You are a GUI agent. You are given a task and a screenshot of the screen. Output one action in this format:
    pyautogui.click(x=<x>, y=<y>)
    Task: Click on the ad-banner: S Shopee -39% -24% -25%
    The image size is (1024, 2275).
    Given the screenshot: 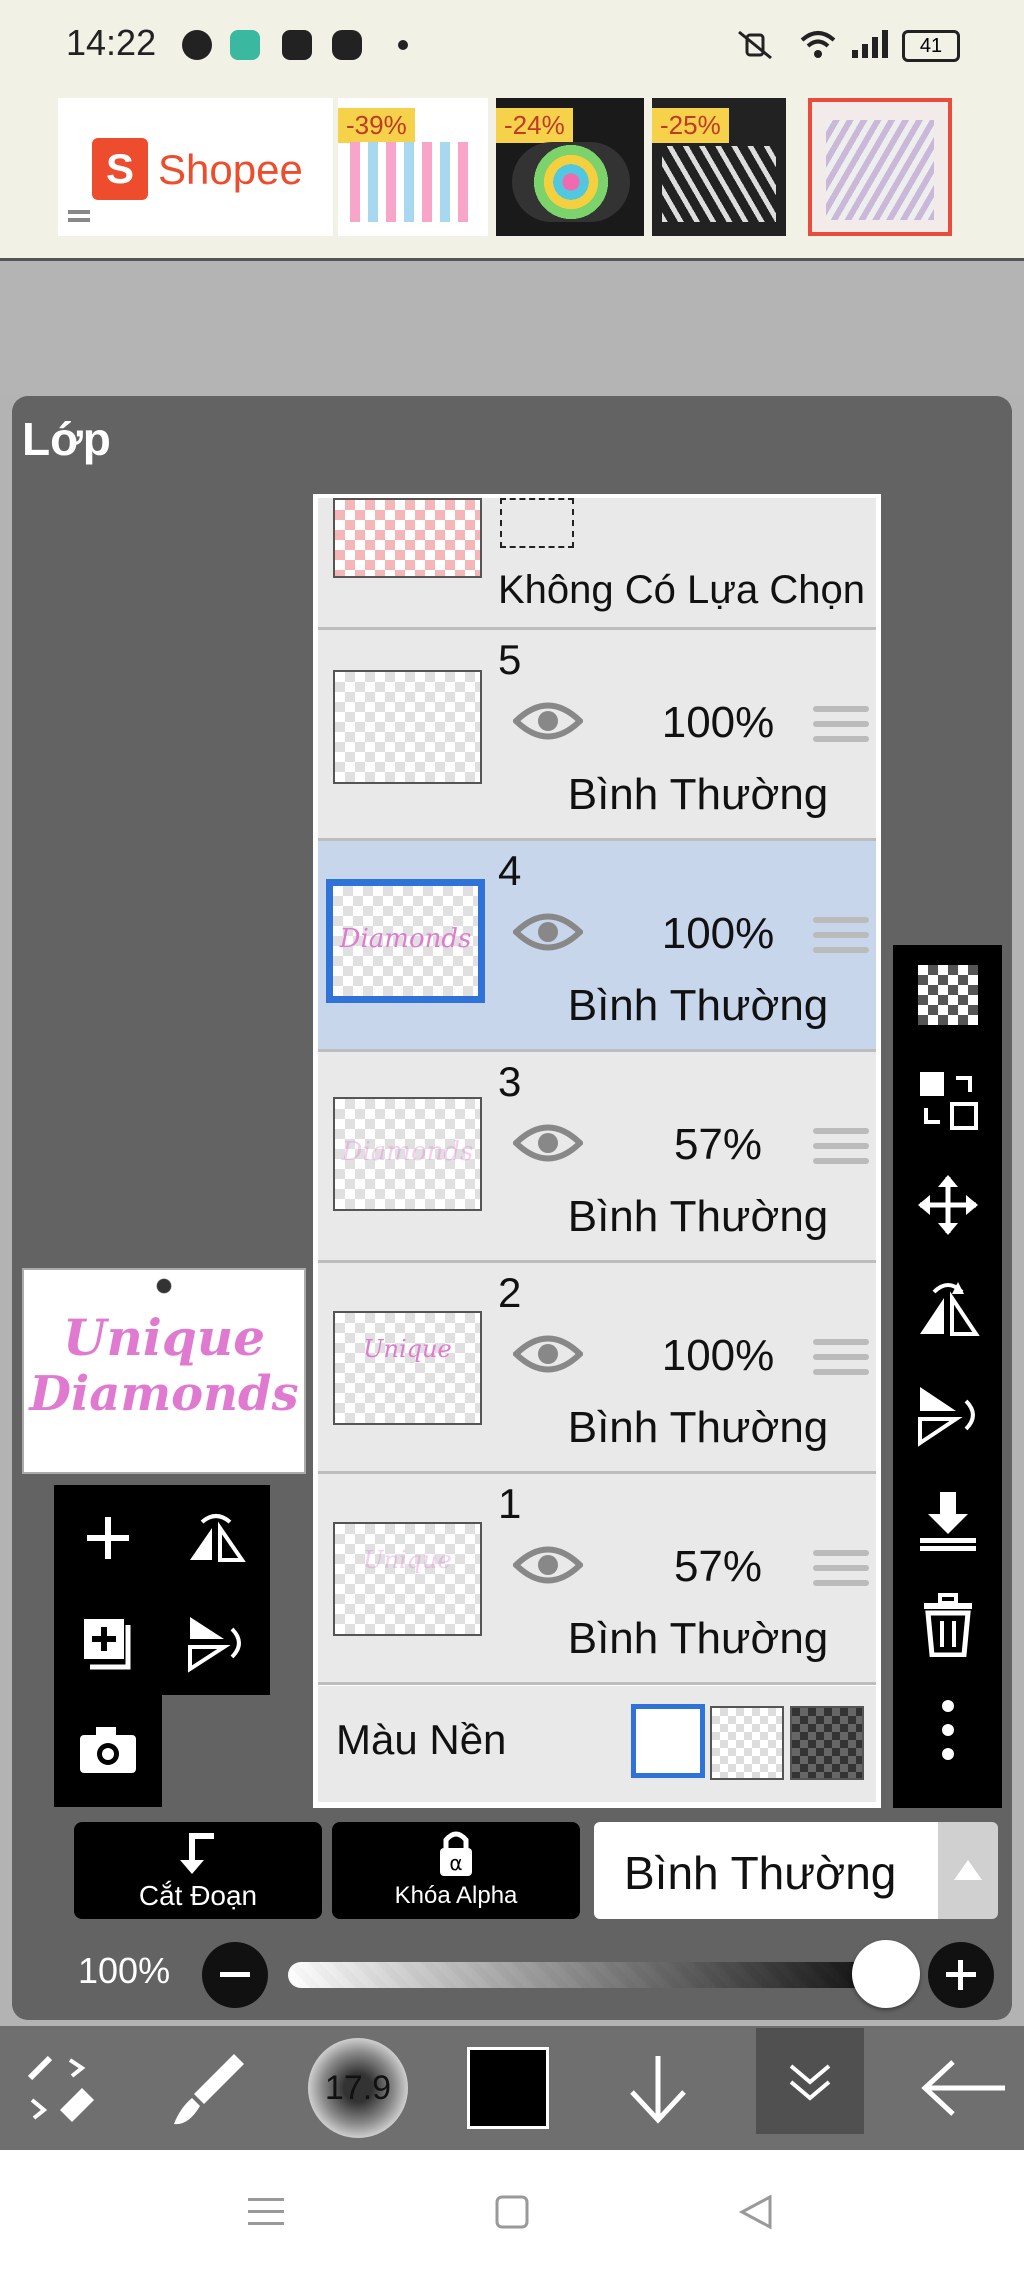 What is the action you would take?
    pyautogui.click(x=512, y=174)
    